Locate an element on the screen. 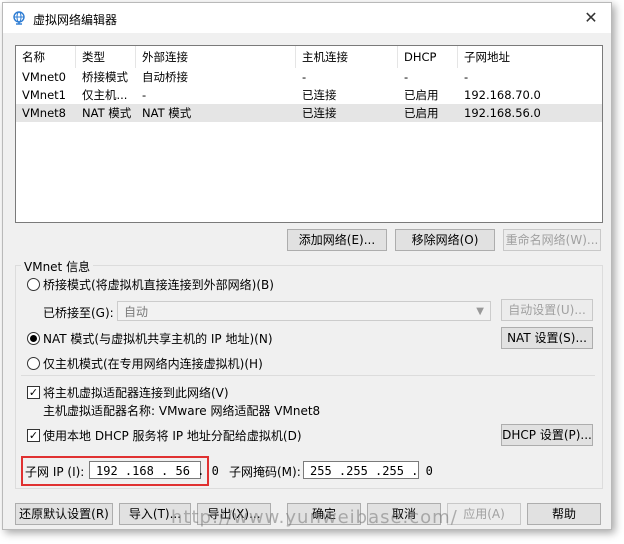 The image size is (624, 544). remove-network-button: 移除网络(O) is located at coordinates (445, 240).